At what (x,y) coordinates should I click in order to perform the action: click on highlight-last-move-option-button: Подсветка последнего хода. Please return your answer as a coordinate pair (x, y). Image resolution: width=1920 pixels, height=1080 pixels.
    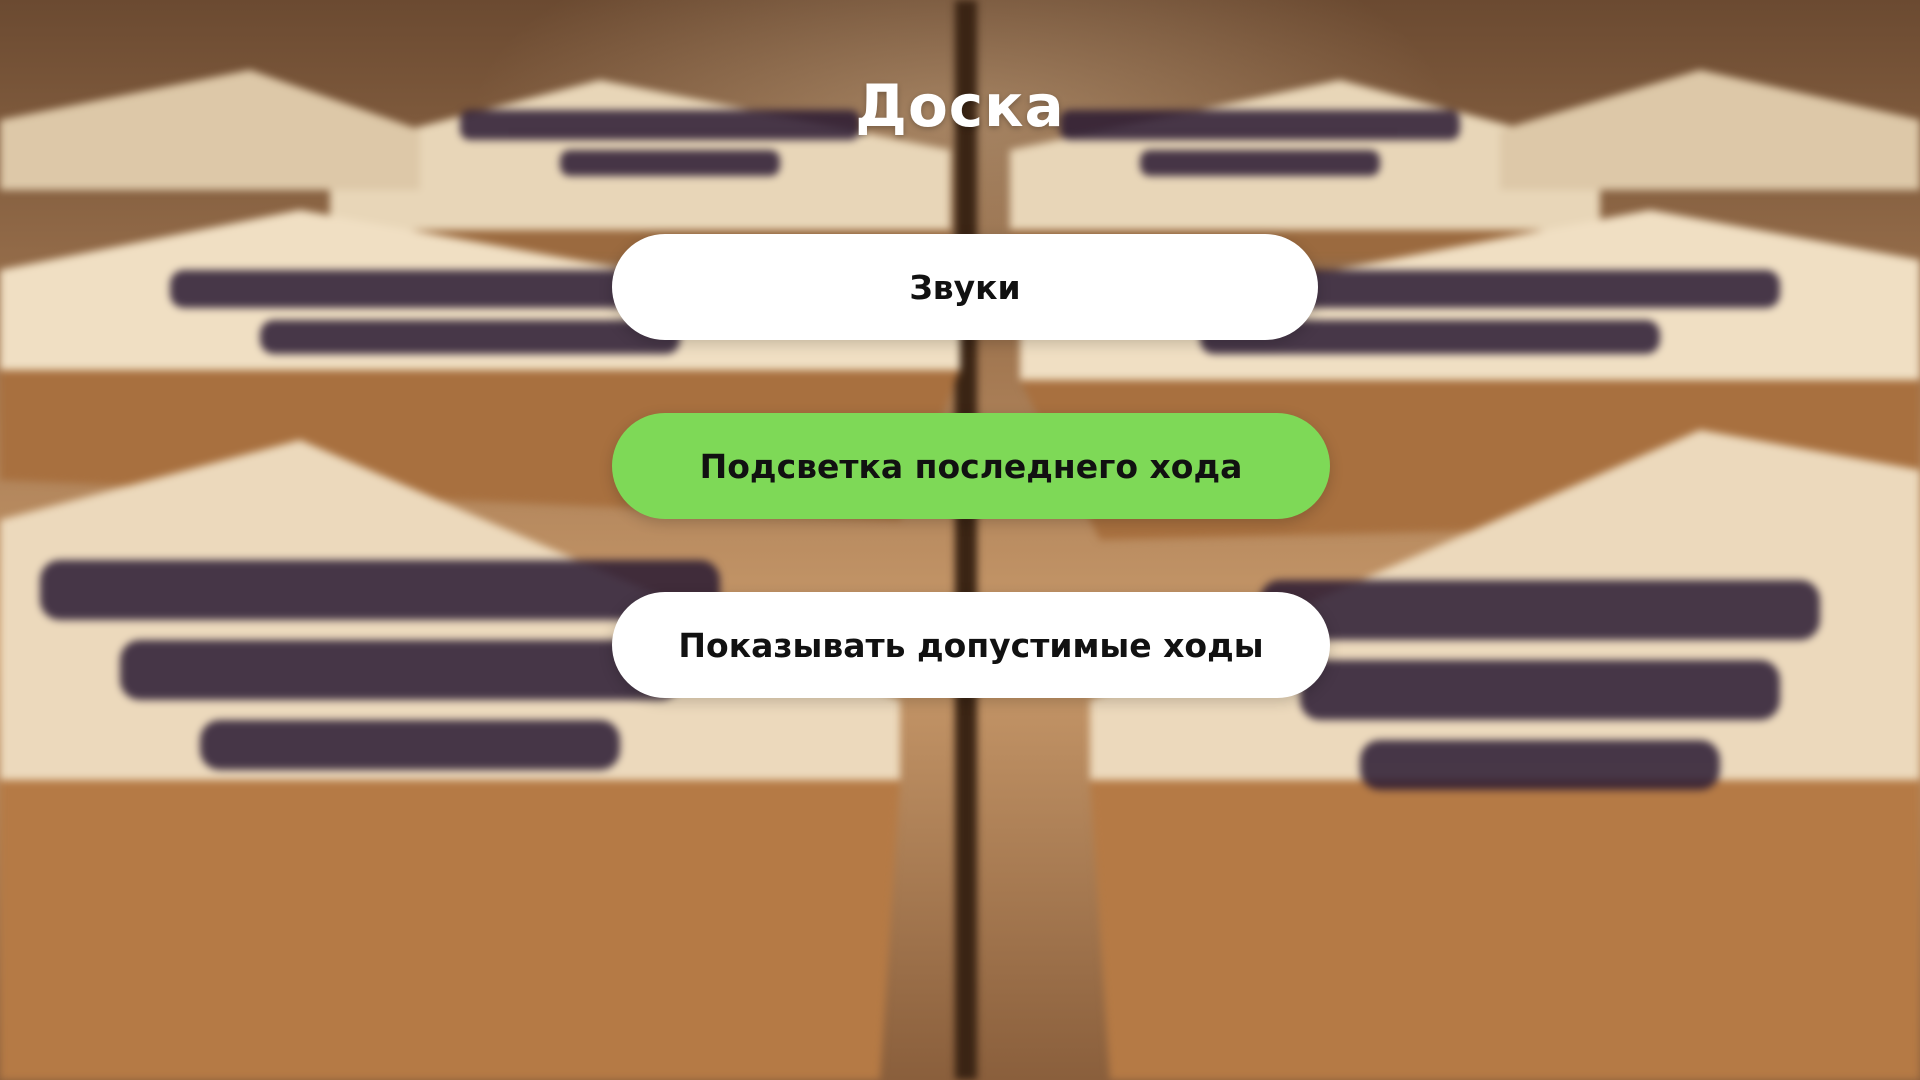
    Looking at the image, I should click on (971, 466).